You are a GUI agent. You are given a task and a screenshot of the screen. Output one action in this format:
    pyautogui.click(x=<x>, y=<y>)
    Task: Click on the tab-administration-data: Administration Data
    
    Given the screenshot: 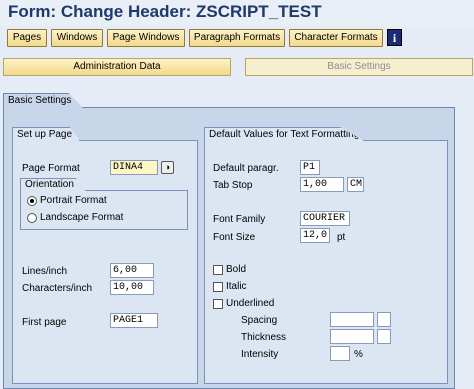 What is the action you would take?
    pyautogui.click(x=117, y=67)
    